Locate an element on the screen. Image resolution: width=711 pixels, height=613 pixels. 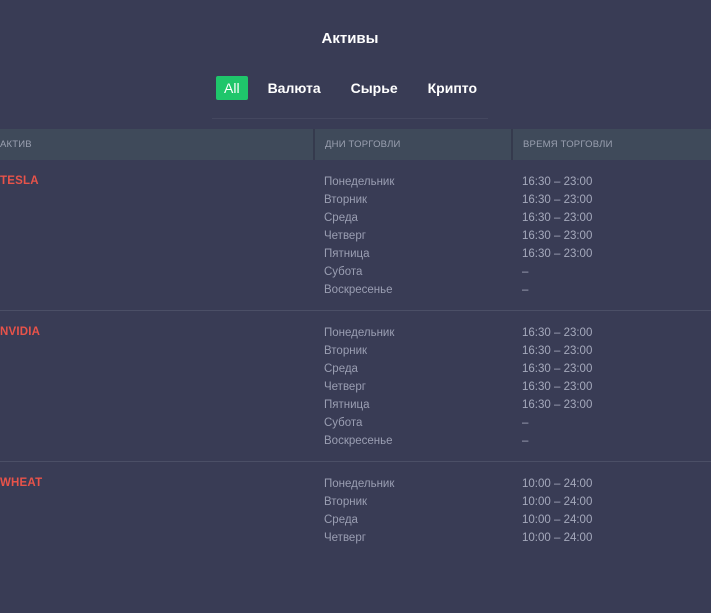
column-header-trading-time: ВРЕМЯ ТОРГОВЛИ is located at coordinates (568, 144).